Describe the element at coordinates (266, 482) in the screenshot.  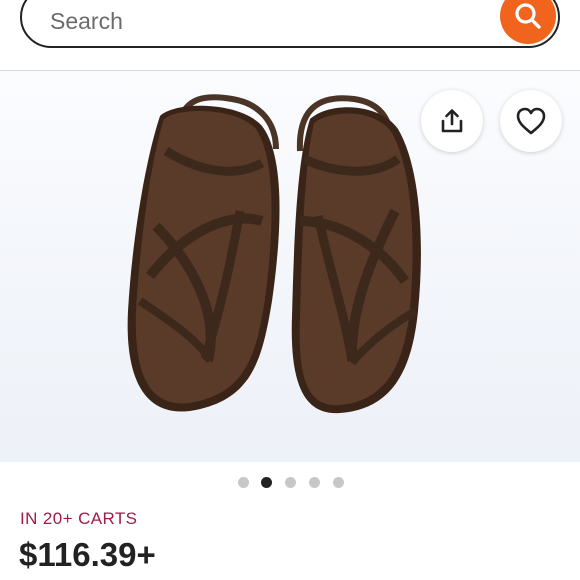
I see `carousel-dot-active` at that location.